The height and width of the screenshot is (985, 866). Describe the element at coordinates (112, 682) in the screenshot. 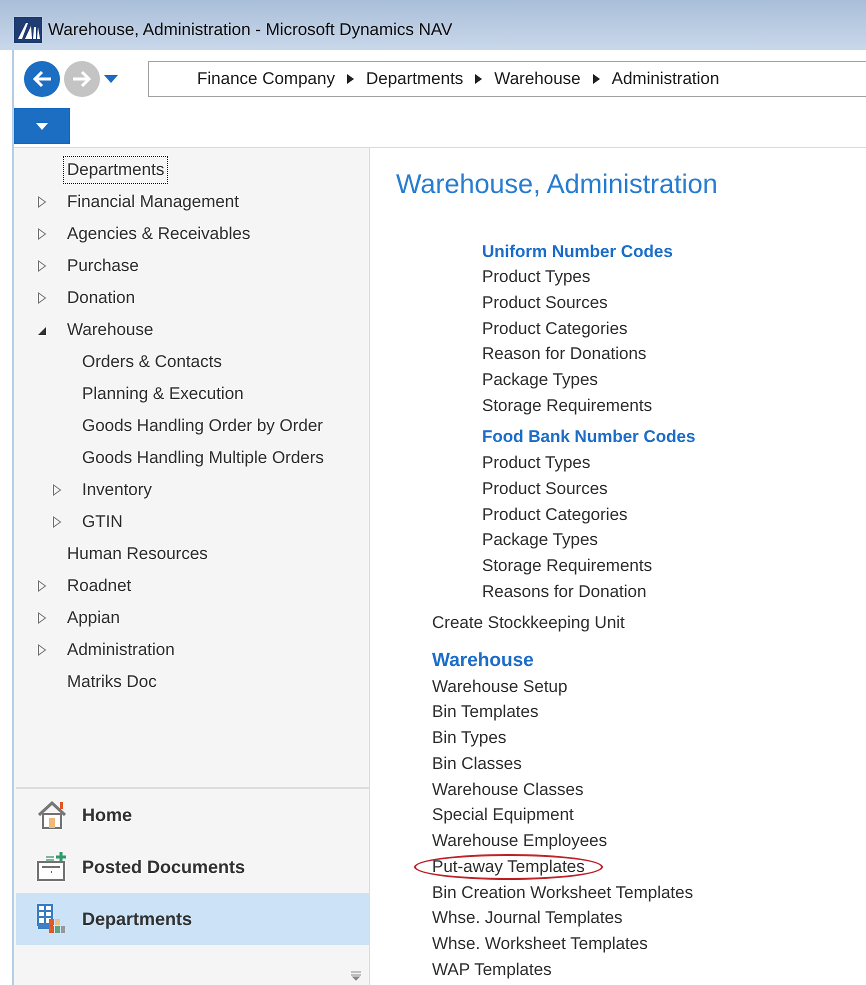

I see `tree-item: Matriks Doc` at that location.